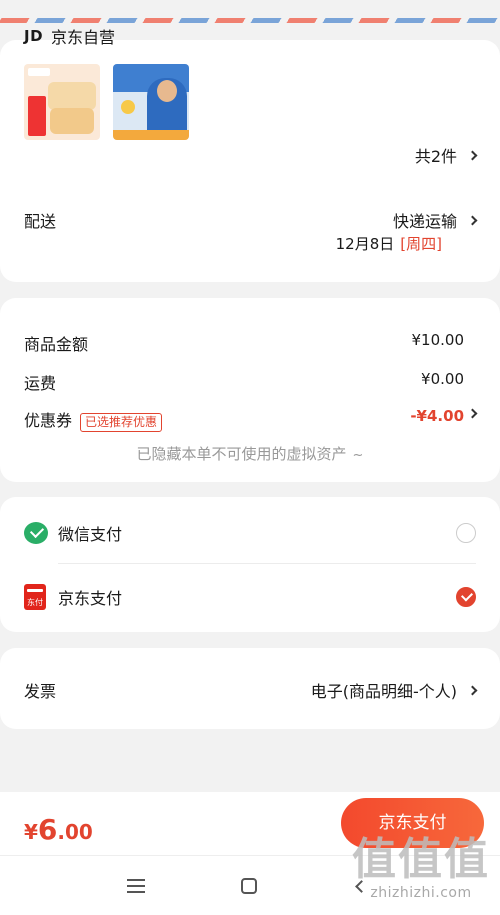  I want to click on goods-amount-row: 商品金额 ¥10.00, so click(244, 343).